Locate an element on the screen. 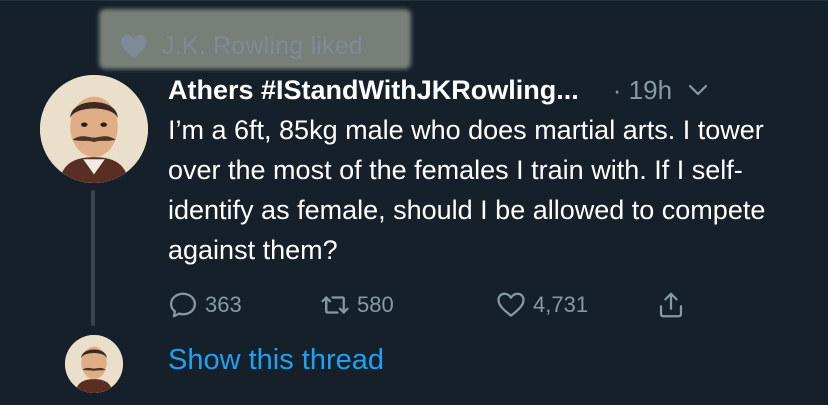  retweet-button: 580 is located at coordinates (357, 305).